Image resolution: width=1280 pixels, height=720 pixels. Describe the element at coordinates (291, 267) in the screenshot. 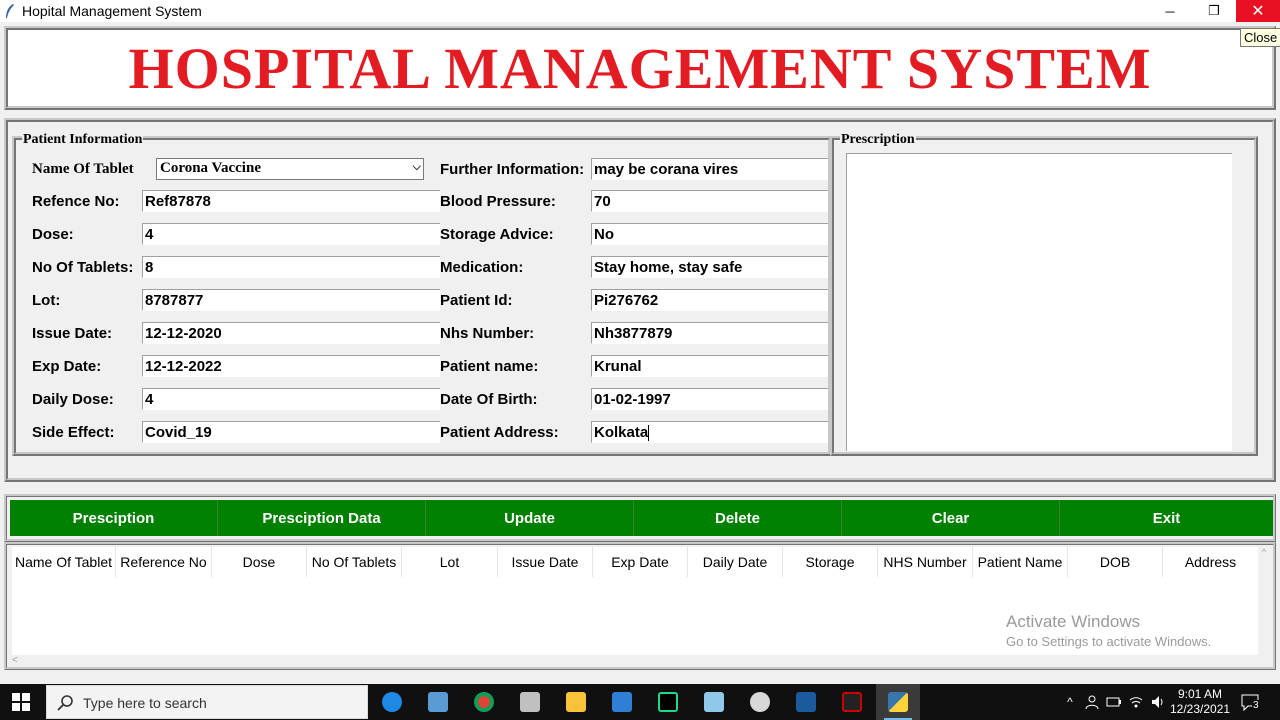

I see `no-of-tablets-field: 8` at that location.